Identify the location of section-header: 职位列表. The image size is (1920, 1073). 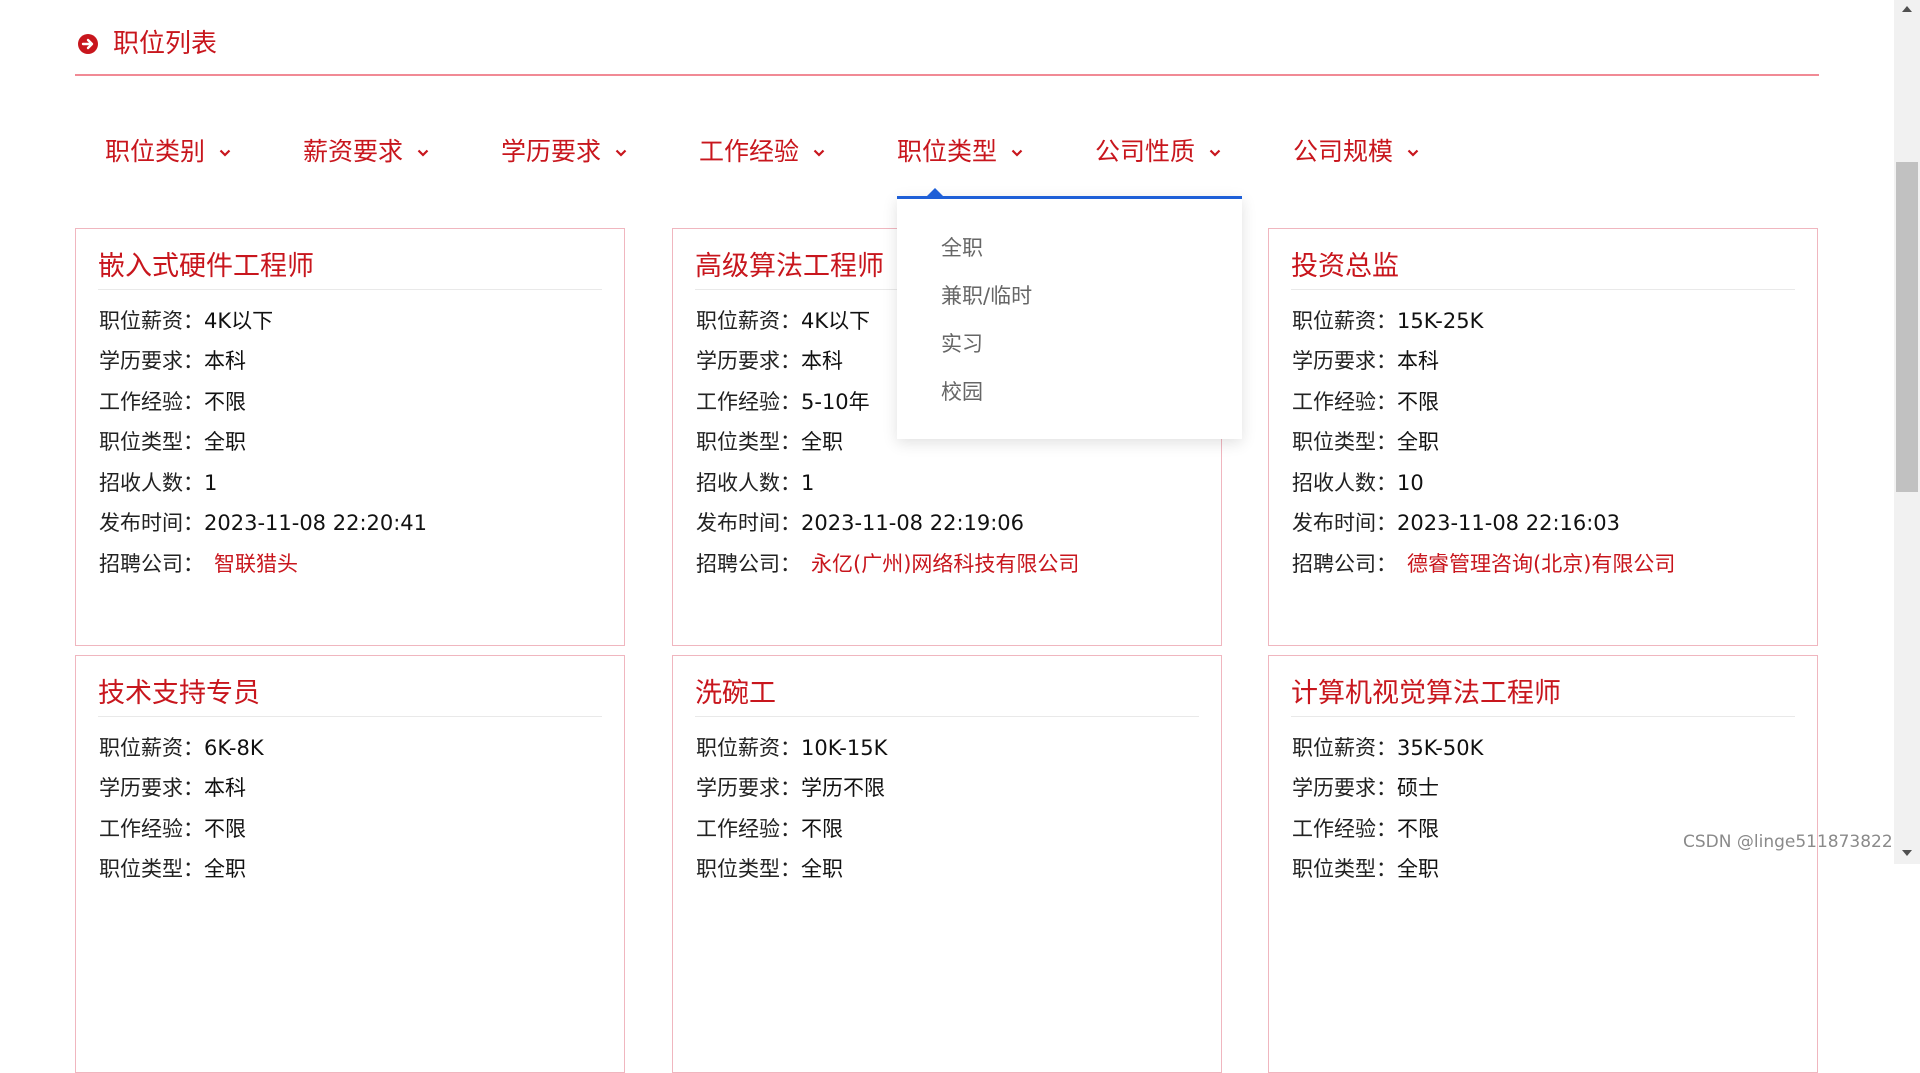
(947, 49).